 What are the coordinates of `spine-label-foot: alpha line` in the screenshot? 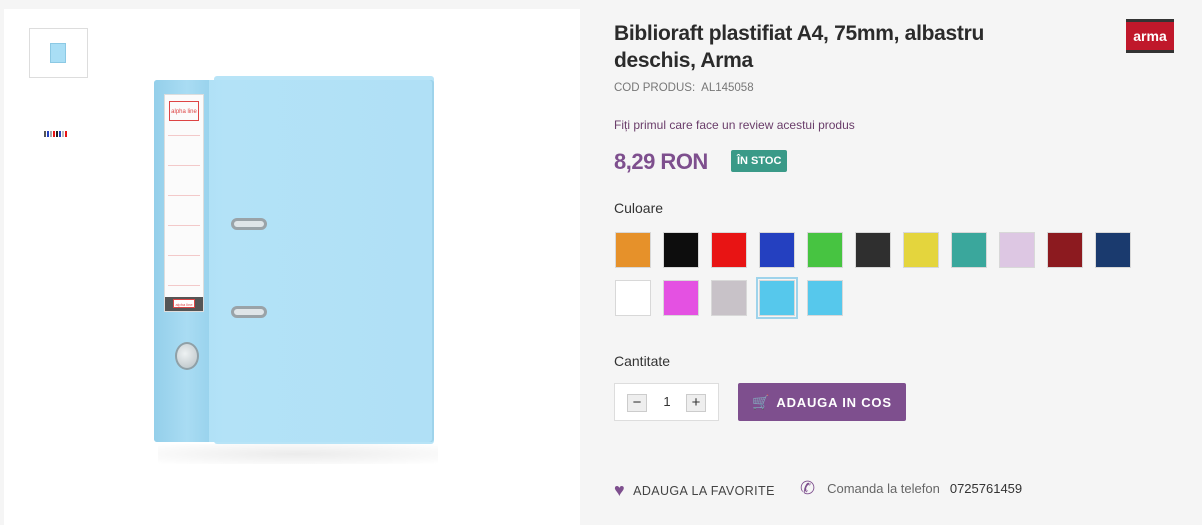 It's located at (184, 304).